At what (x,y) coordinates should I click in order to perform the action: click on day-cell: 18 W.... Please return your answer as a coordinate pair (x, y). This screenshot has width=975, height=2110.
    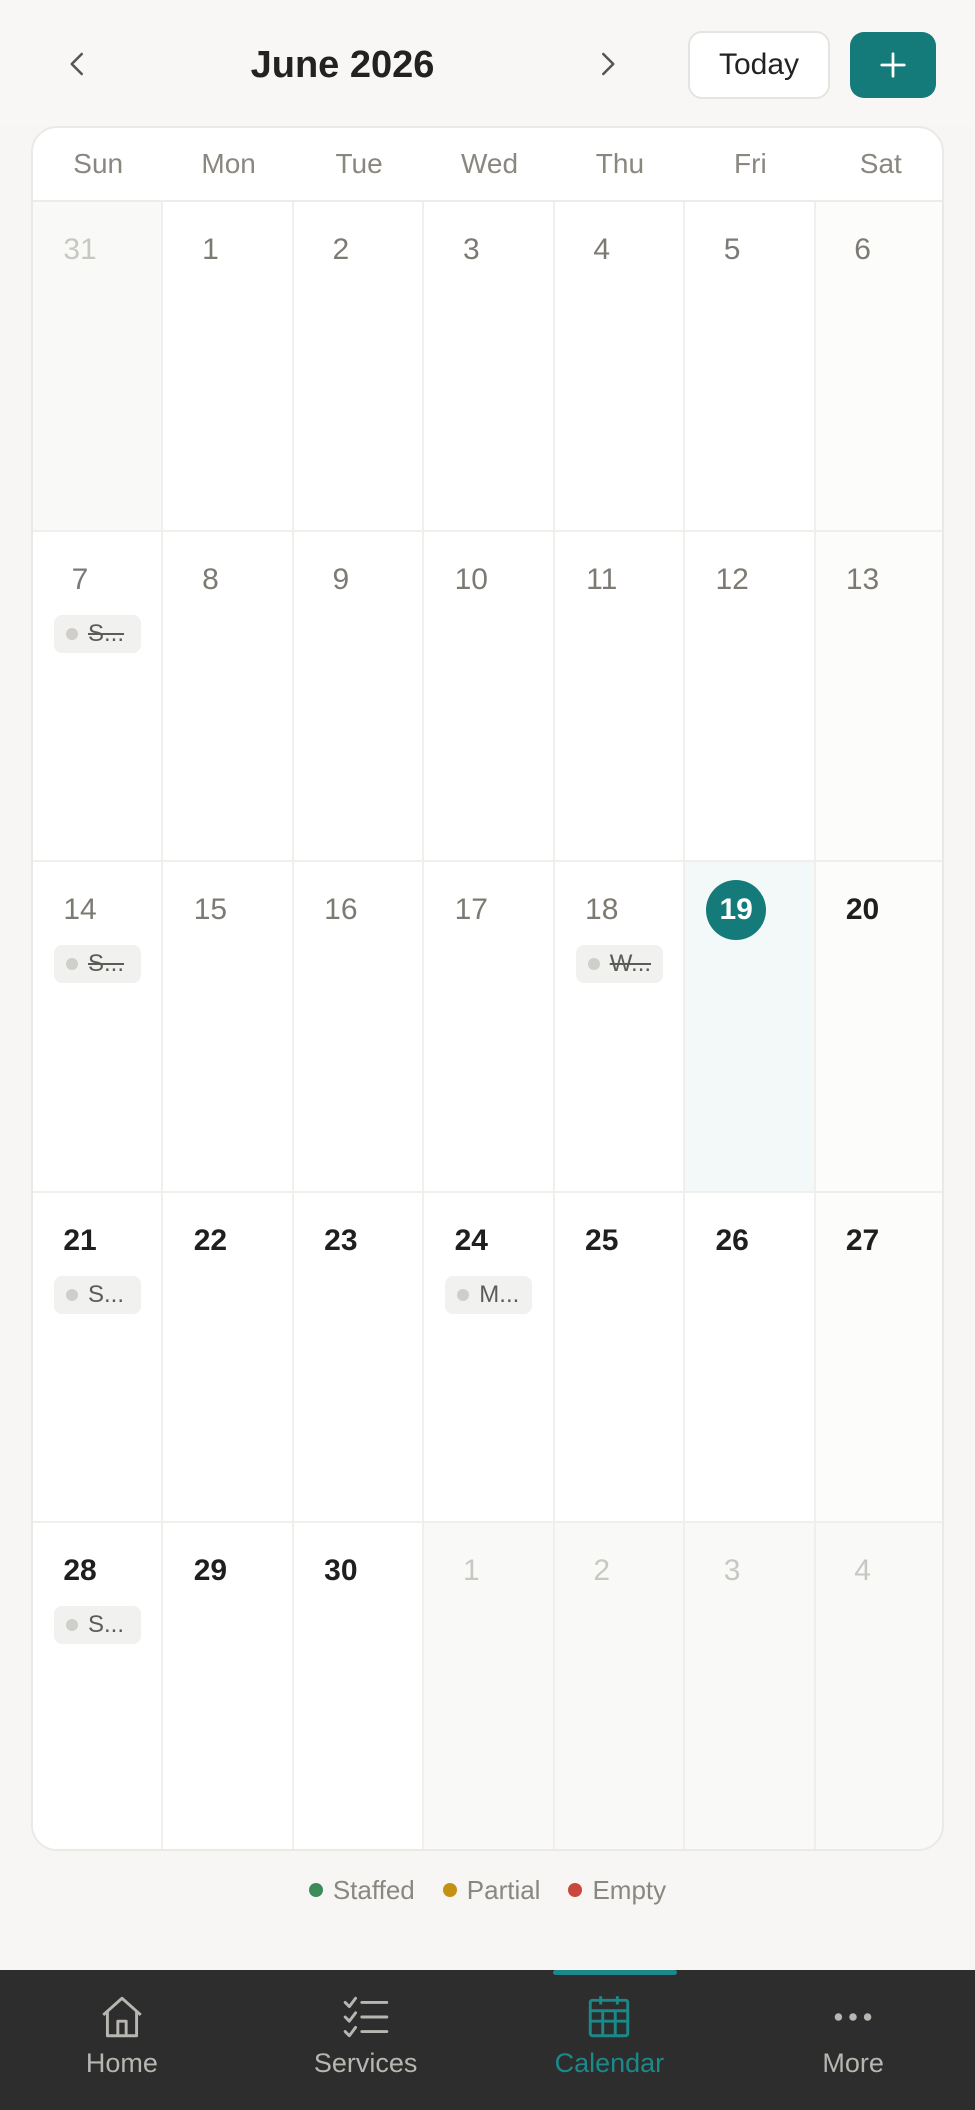
    Looking at the image, I should click on (620, 1027).